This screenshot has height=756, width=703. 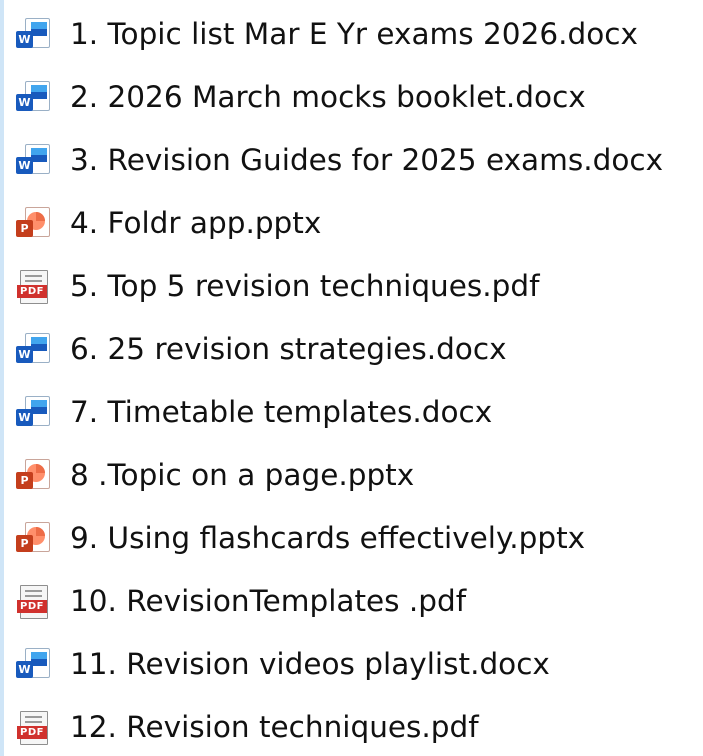 I want to click on file-name: 6. 25 revision strategies.docx, so click(x=288, y=349).